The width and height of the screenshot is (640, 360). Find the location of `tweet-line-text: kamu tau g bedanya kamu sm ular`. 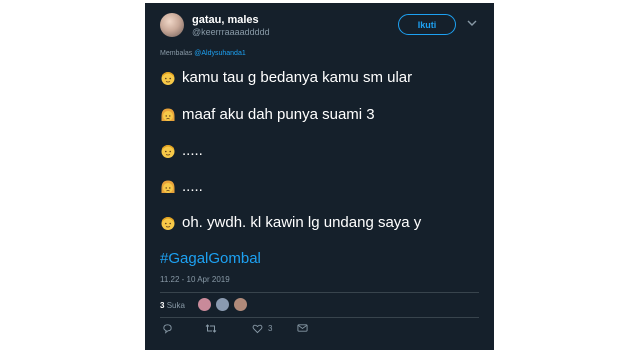

tweet-line-text: kamu tau g bedanya kamu sm ular is located at coordinates (297, 77).